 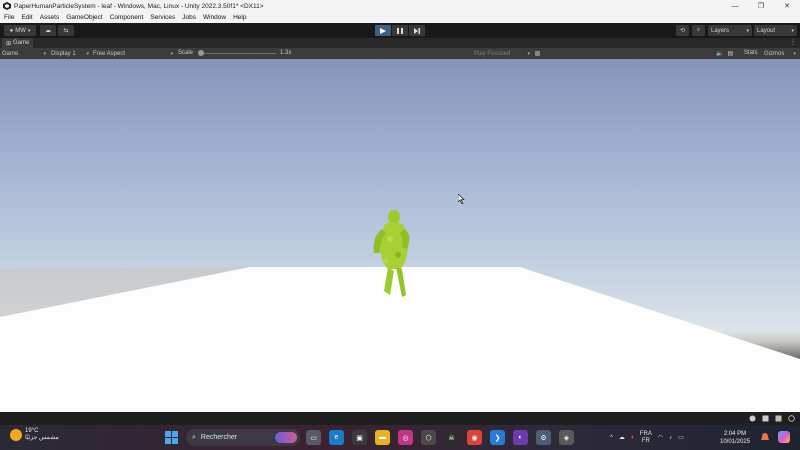 What do you see at coordinates (497, 437) in the screenshot?
I see `vscode-icon: ❯` at bounding box center [497, 437].